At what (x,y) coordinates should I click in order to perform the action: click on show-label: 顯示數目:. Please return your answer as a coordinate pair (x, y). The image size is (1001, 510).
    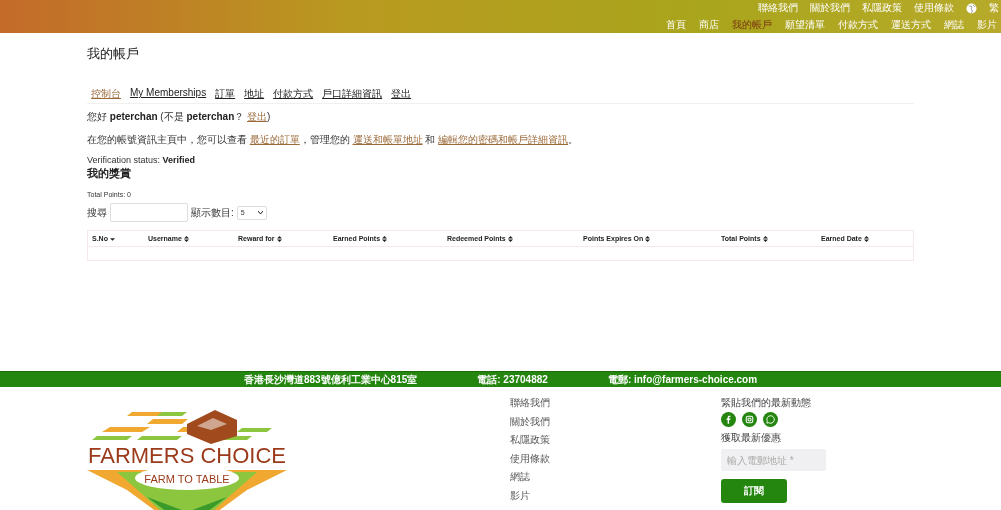
    Looking at the image, I should click on (212, 212).